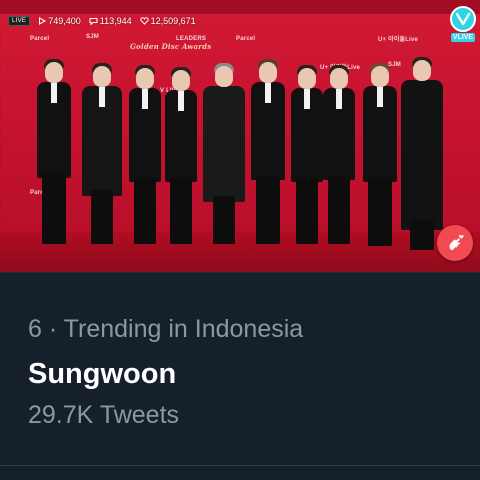  Describe the element at coordinates (463, 19) in the screenshot. I see `vlive-icon` at that location.